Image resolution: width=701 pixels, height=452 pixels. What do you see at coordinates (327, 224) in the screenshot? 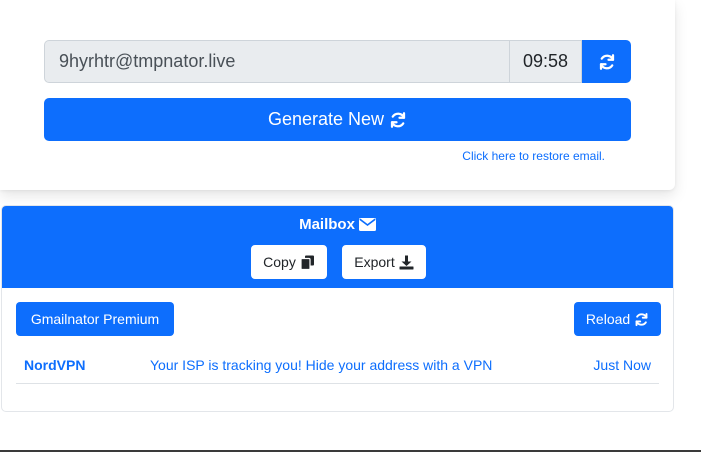
I see `mailbox-title-text: Mailbox` at bounding box center [327, 224].